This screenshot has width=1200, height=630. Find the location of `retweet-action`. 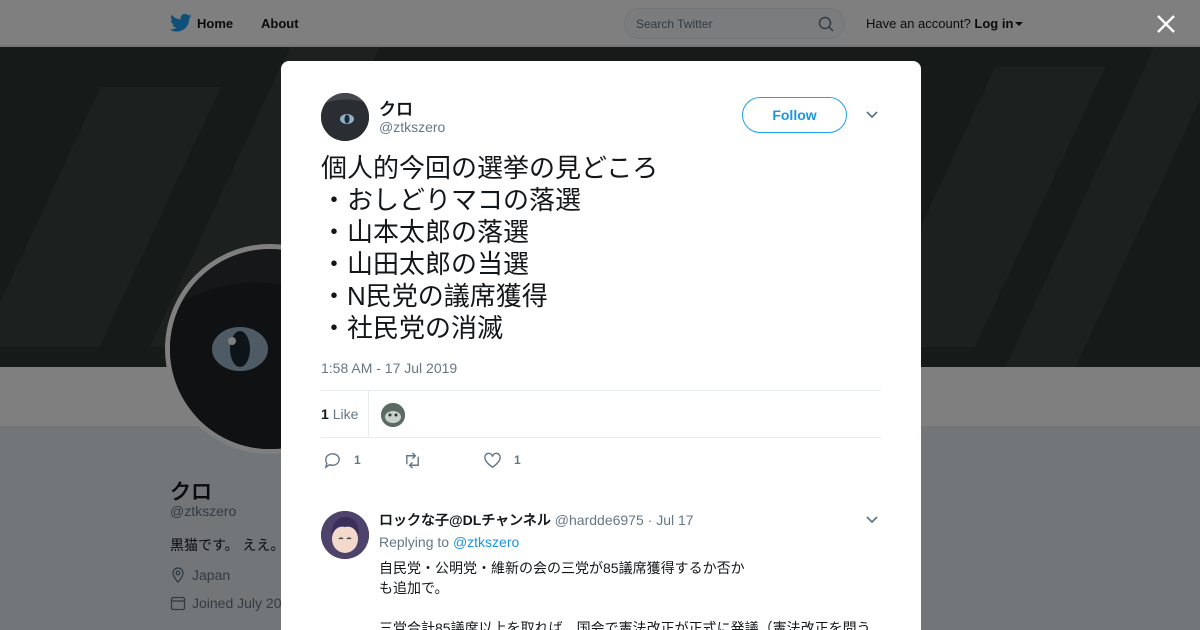

retweet-action is located at coordinates (418, 460).